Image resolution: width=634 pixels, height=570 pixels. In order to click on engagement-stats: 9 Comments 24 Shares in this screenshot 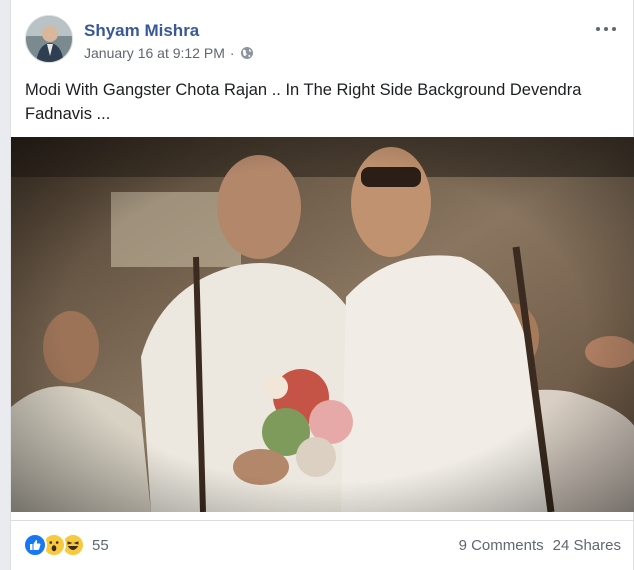, I will do `click(540, 545)`.